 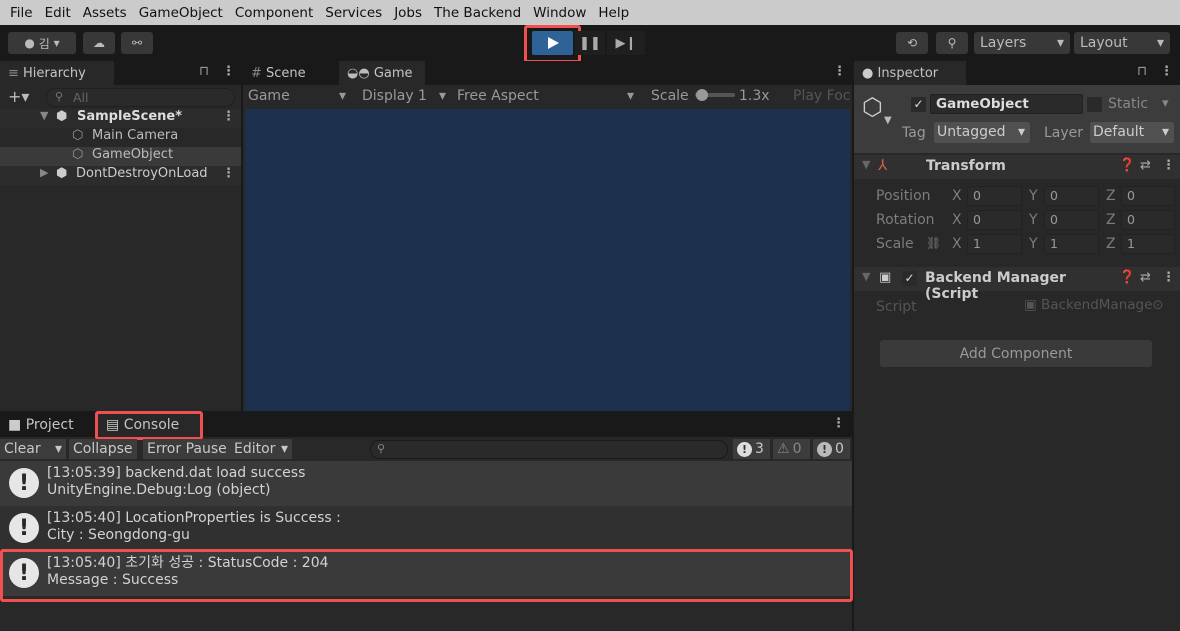 I want to click on scene-label: SampleScene*, so click(x=130, y=116).